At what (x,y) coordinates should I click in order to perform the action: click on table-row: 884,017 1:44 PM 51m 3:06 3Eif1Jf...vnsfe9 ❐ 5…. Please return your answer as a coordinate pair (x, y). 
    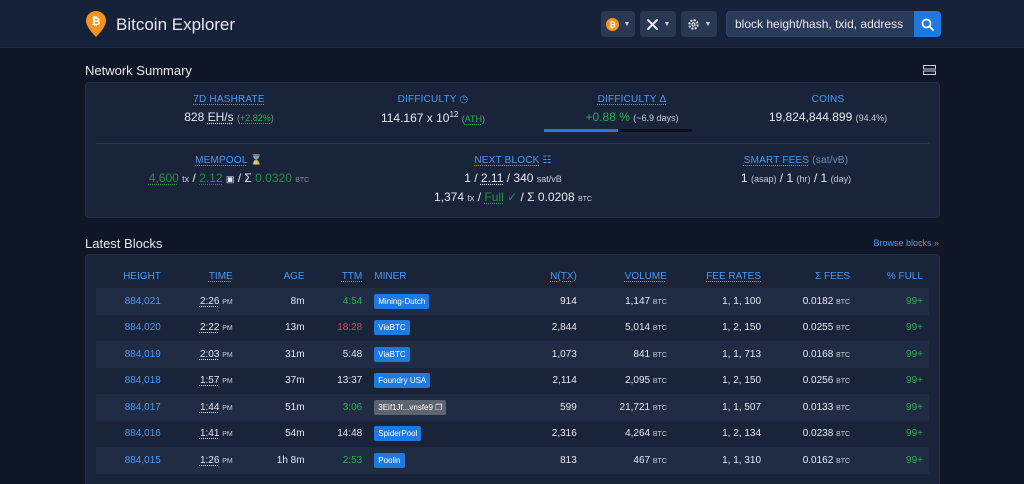
    Looking at the image, I should click on (512, 407).